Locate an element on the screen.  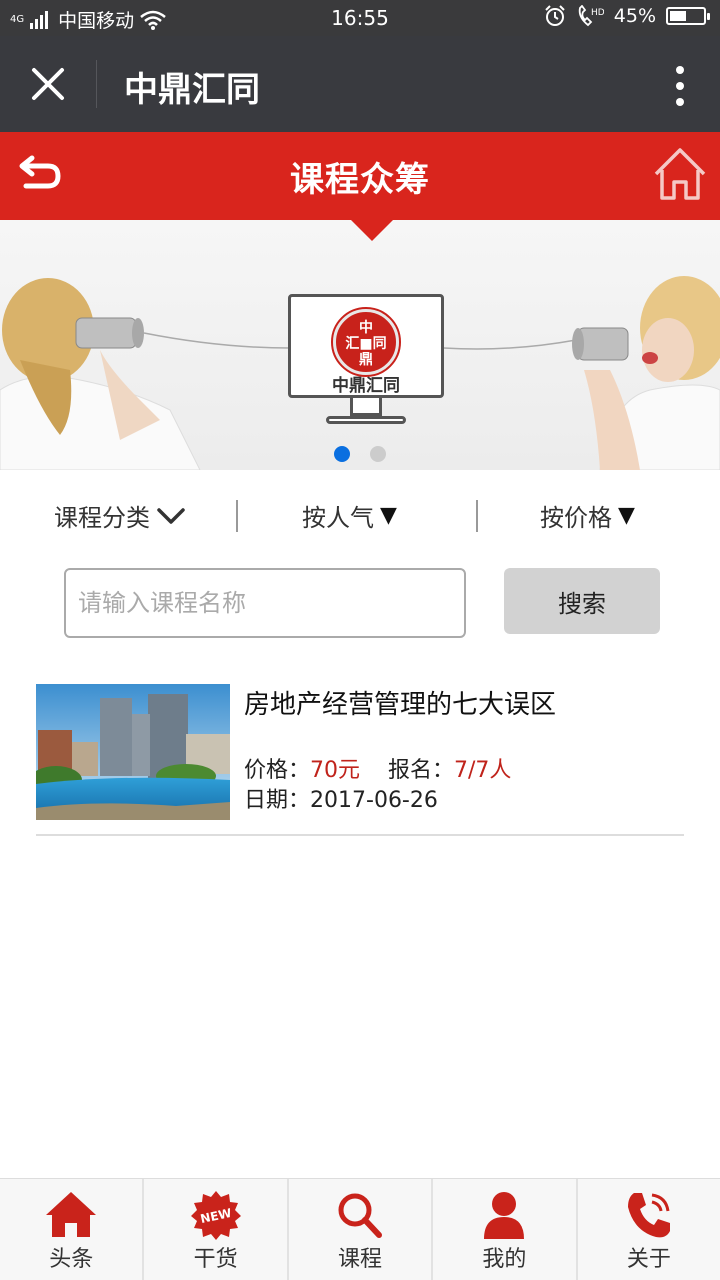
app-title: 中鼎汇同 is located at coordinates (192, 90).